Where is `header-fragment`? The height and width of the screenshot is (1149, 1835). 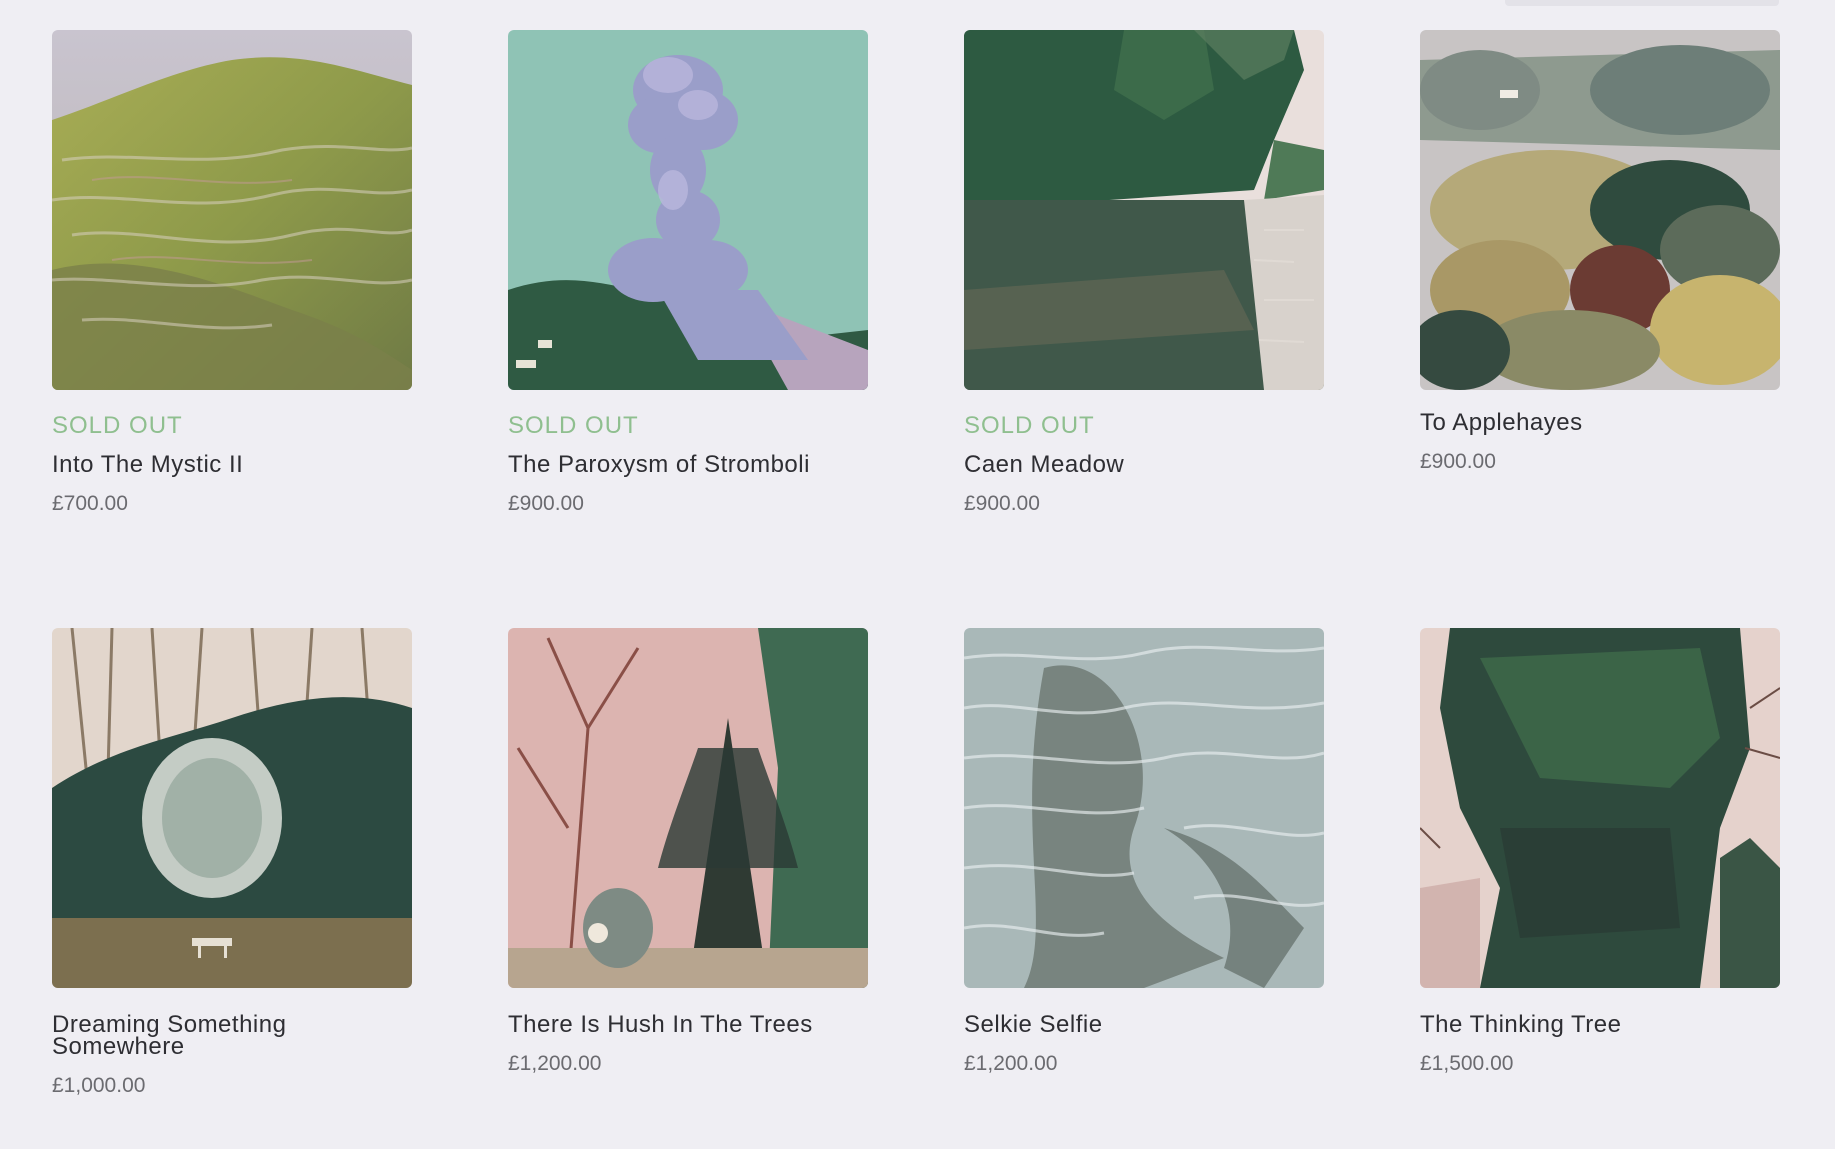
header-fragment is located at coordinates (1642, 3).